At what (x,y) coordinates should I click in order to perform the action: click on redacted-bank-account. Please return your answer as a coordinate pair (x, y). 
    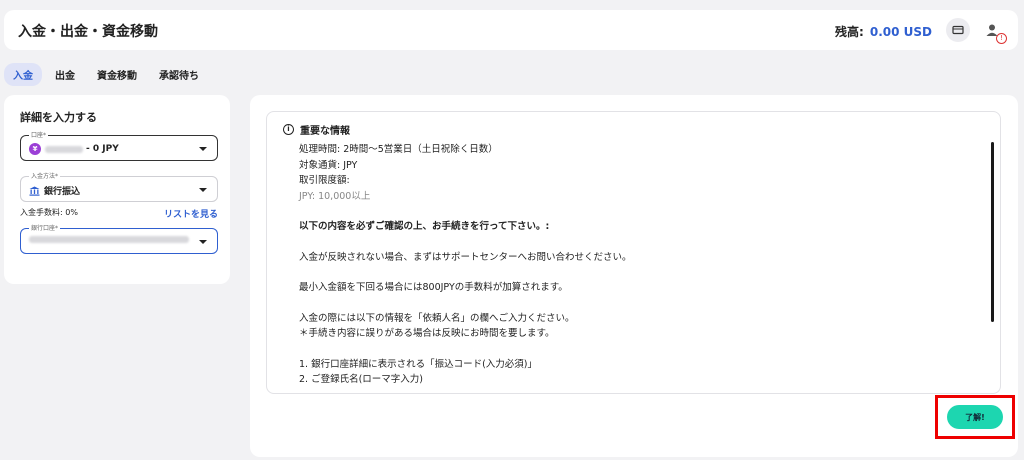
    Looking at the image, I should click on (109, 239).